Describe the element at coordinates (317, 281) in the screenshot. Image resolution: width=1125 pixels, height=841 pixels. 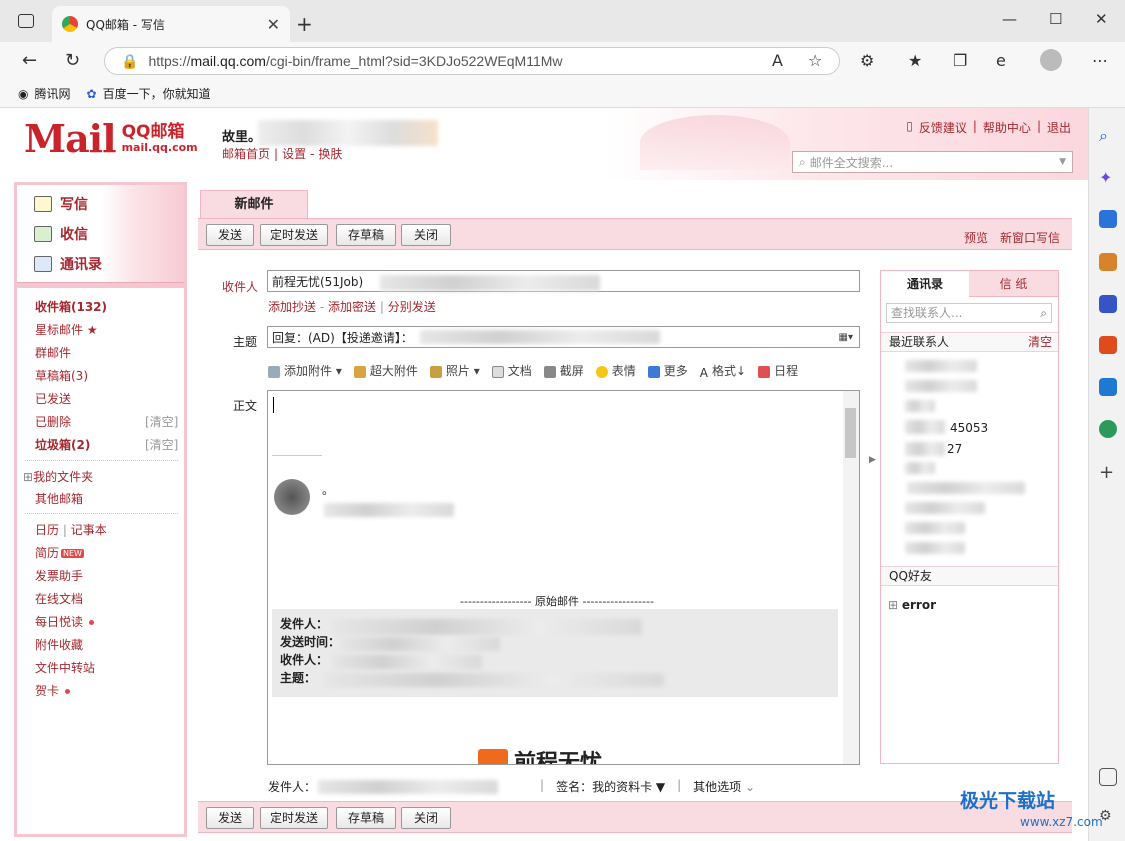
I see `recipient-chip: 前程无忧(51Job)` at that location.